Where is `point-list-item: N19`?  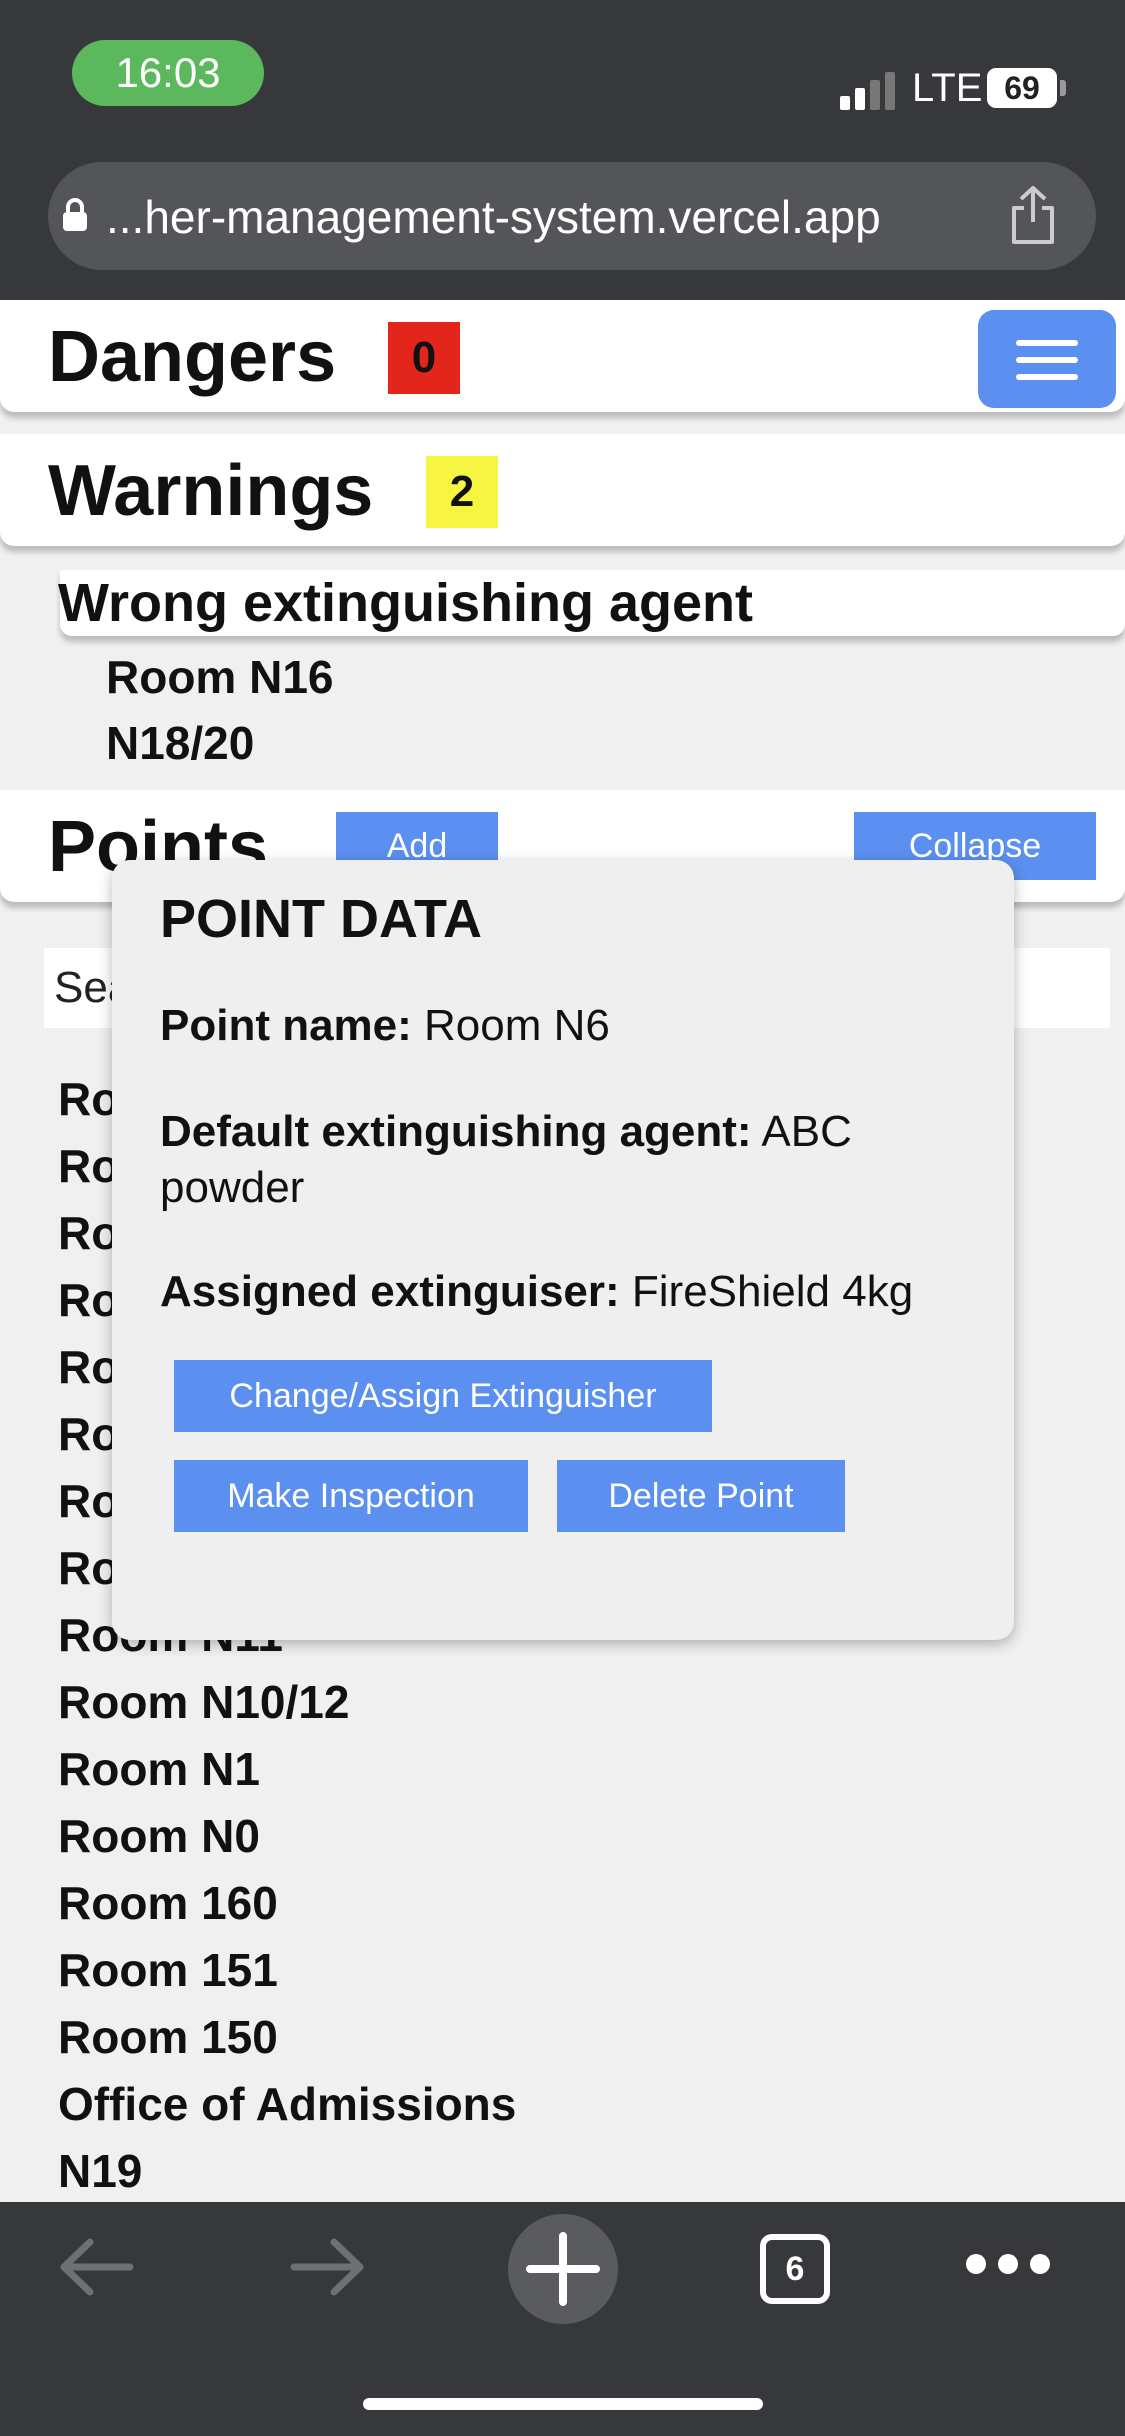 point-list-item: N19 is located at coordinates (100, 2171).